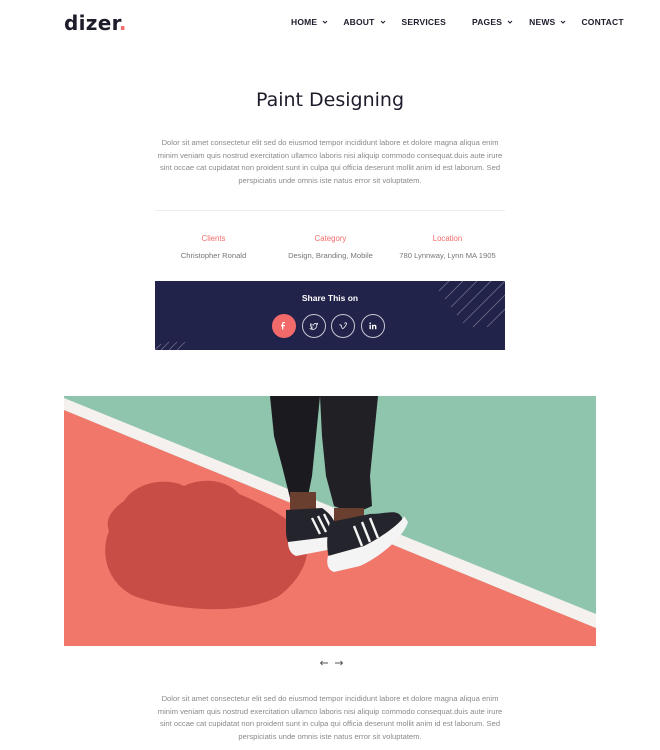 Image resolution: width=660 pixels, height=750 pixels. I want to click on decorative-lines-top-right, so click(472, 304).